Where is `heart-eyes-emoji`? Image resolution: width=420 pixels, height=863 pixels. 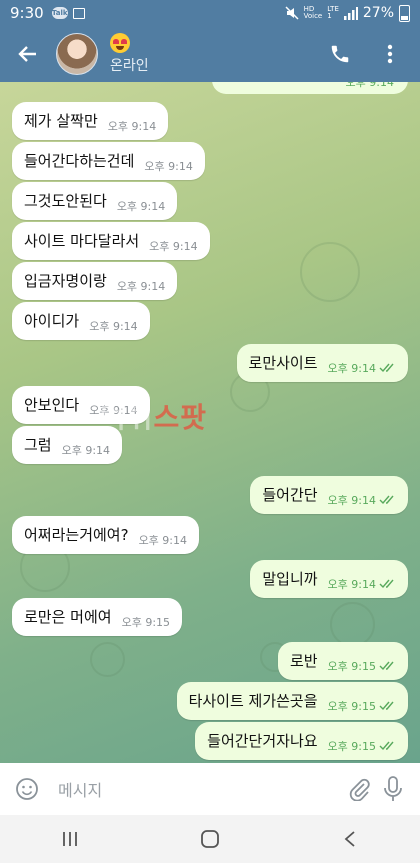 heart-eyes-emoji is located at coordinates (120, 43).